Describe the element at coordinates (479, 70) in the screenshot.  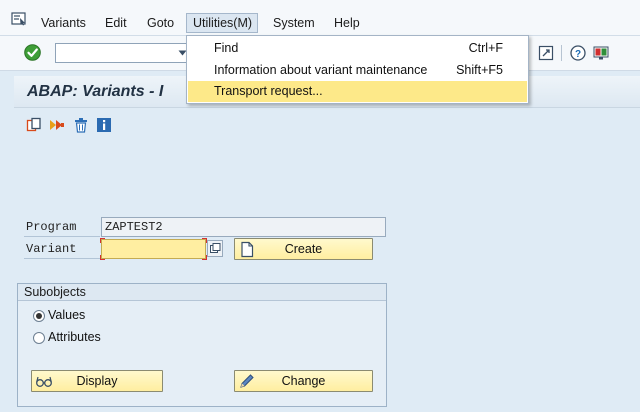
I see `menu-item-shortcut: Shift+F5` at that location.